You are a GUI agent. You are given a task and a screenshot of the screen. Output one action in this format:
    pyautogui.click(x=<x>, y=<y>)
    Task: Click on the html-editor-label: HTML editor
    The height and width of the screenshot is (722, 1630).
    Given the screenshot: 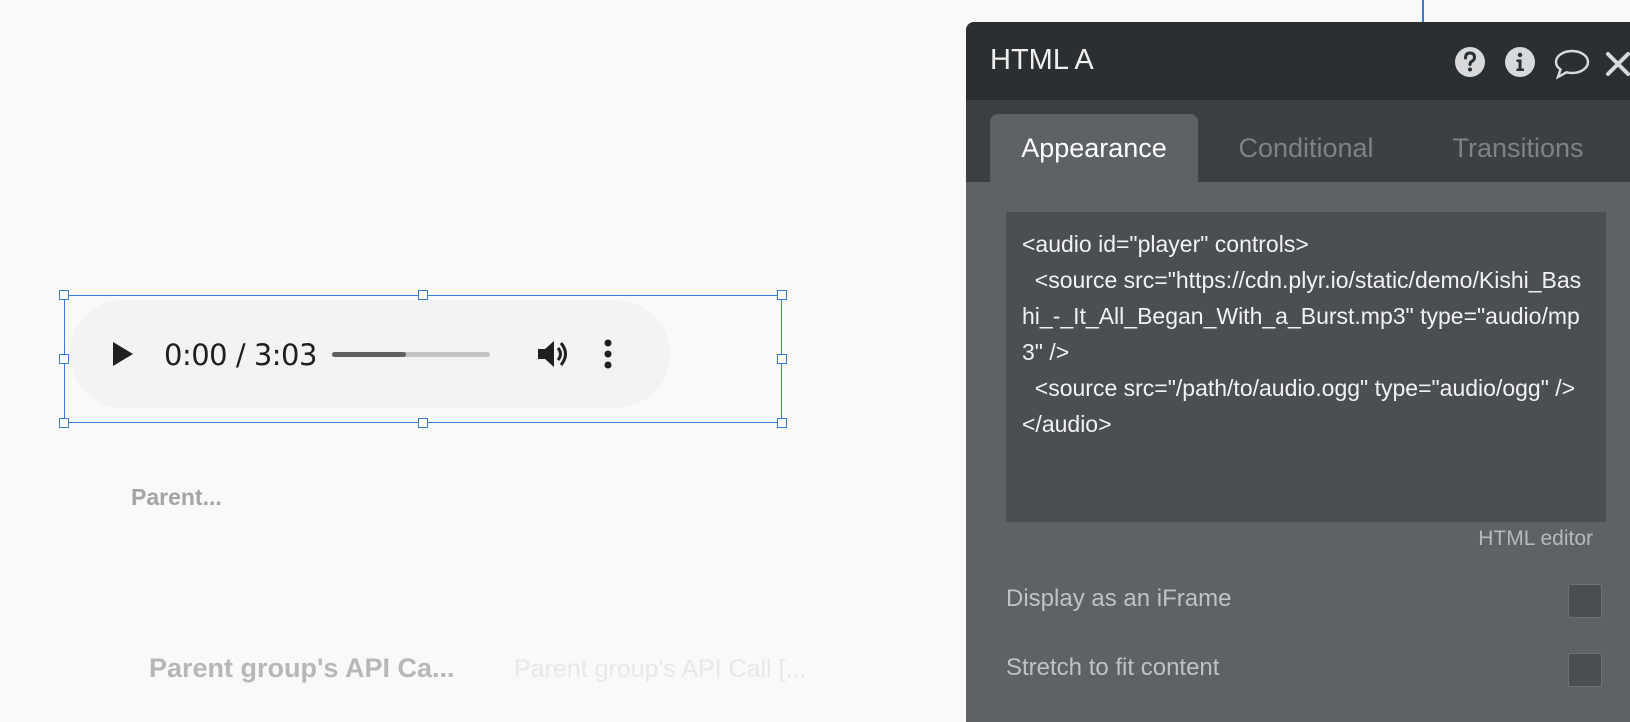 What is the action you would take?
    pyautogui.click(x=1535, y=539)
    